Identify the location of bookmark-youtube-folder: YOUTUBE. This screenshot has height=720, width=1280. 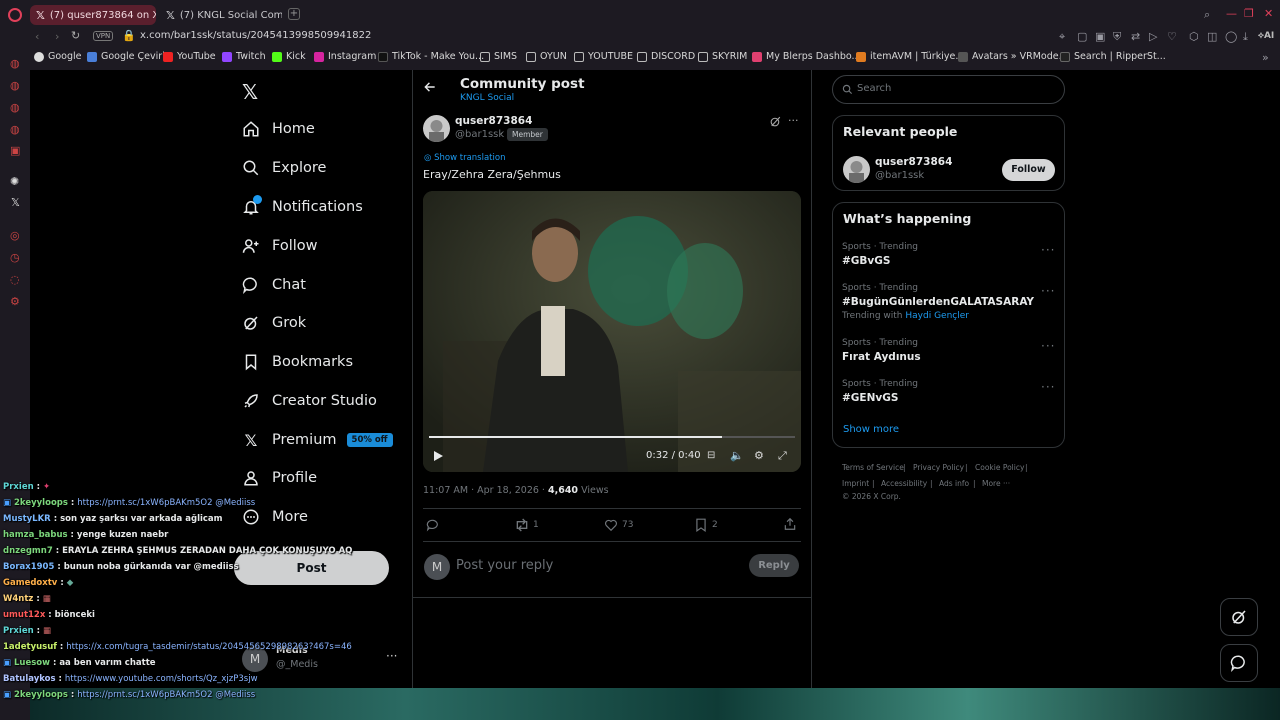
(603, 56).